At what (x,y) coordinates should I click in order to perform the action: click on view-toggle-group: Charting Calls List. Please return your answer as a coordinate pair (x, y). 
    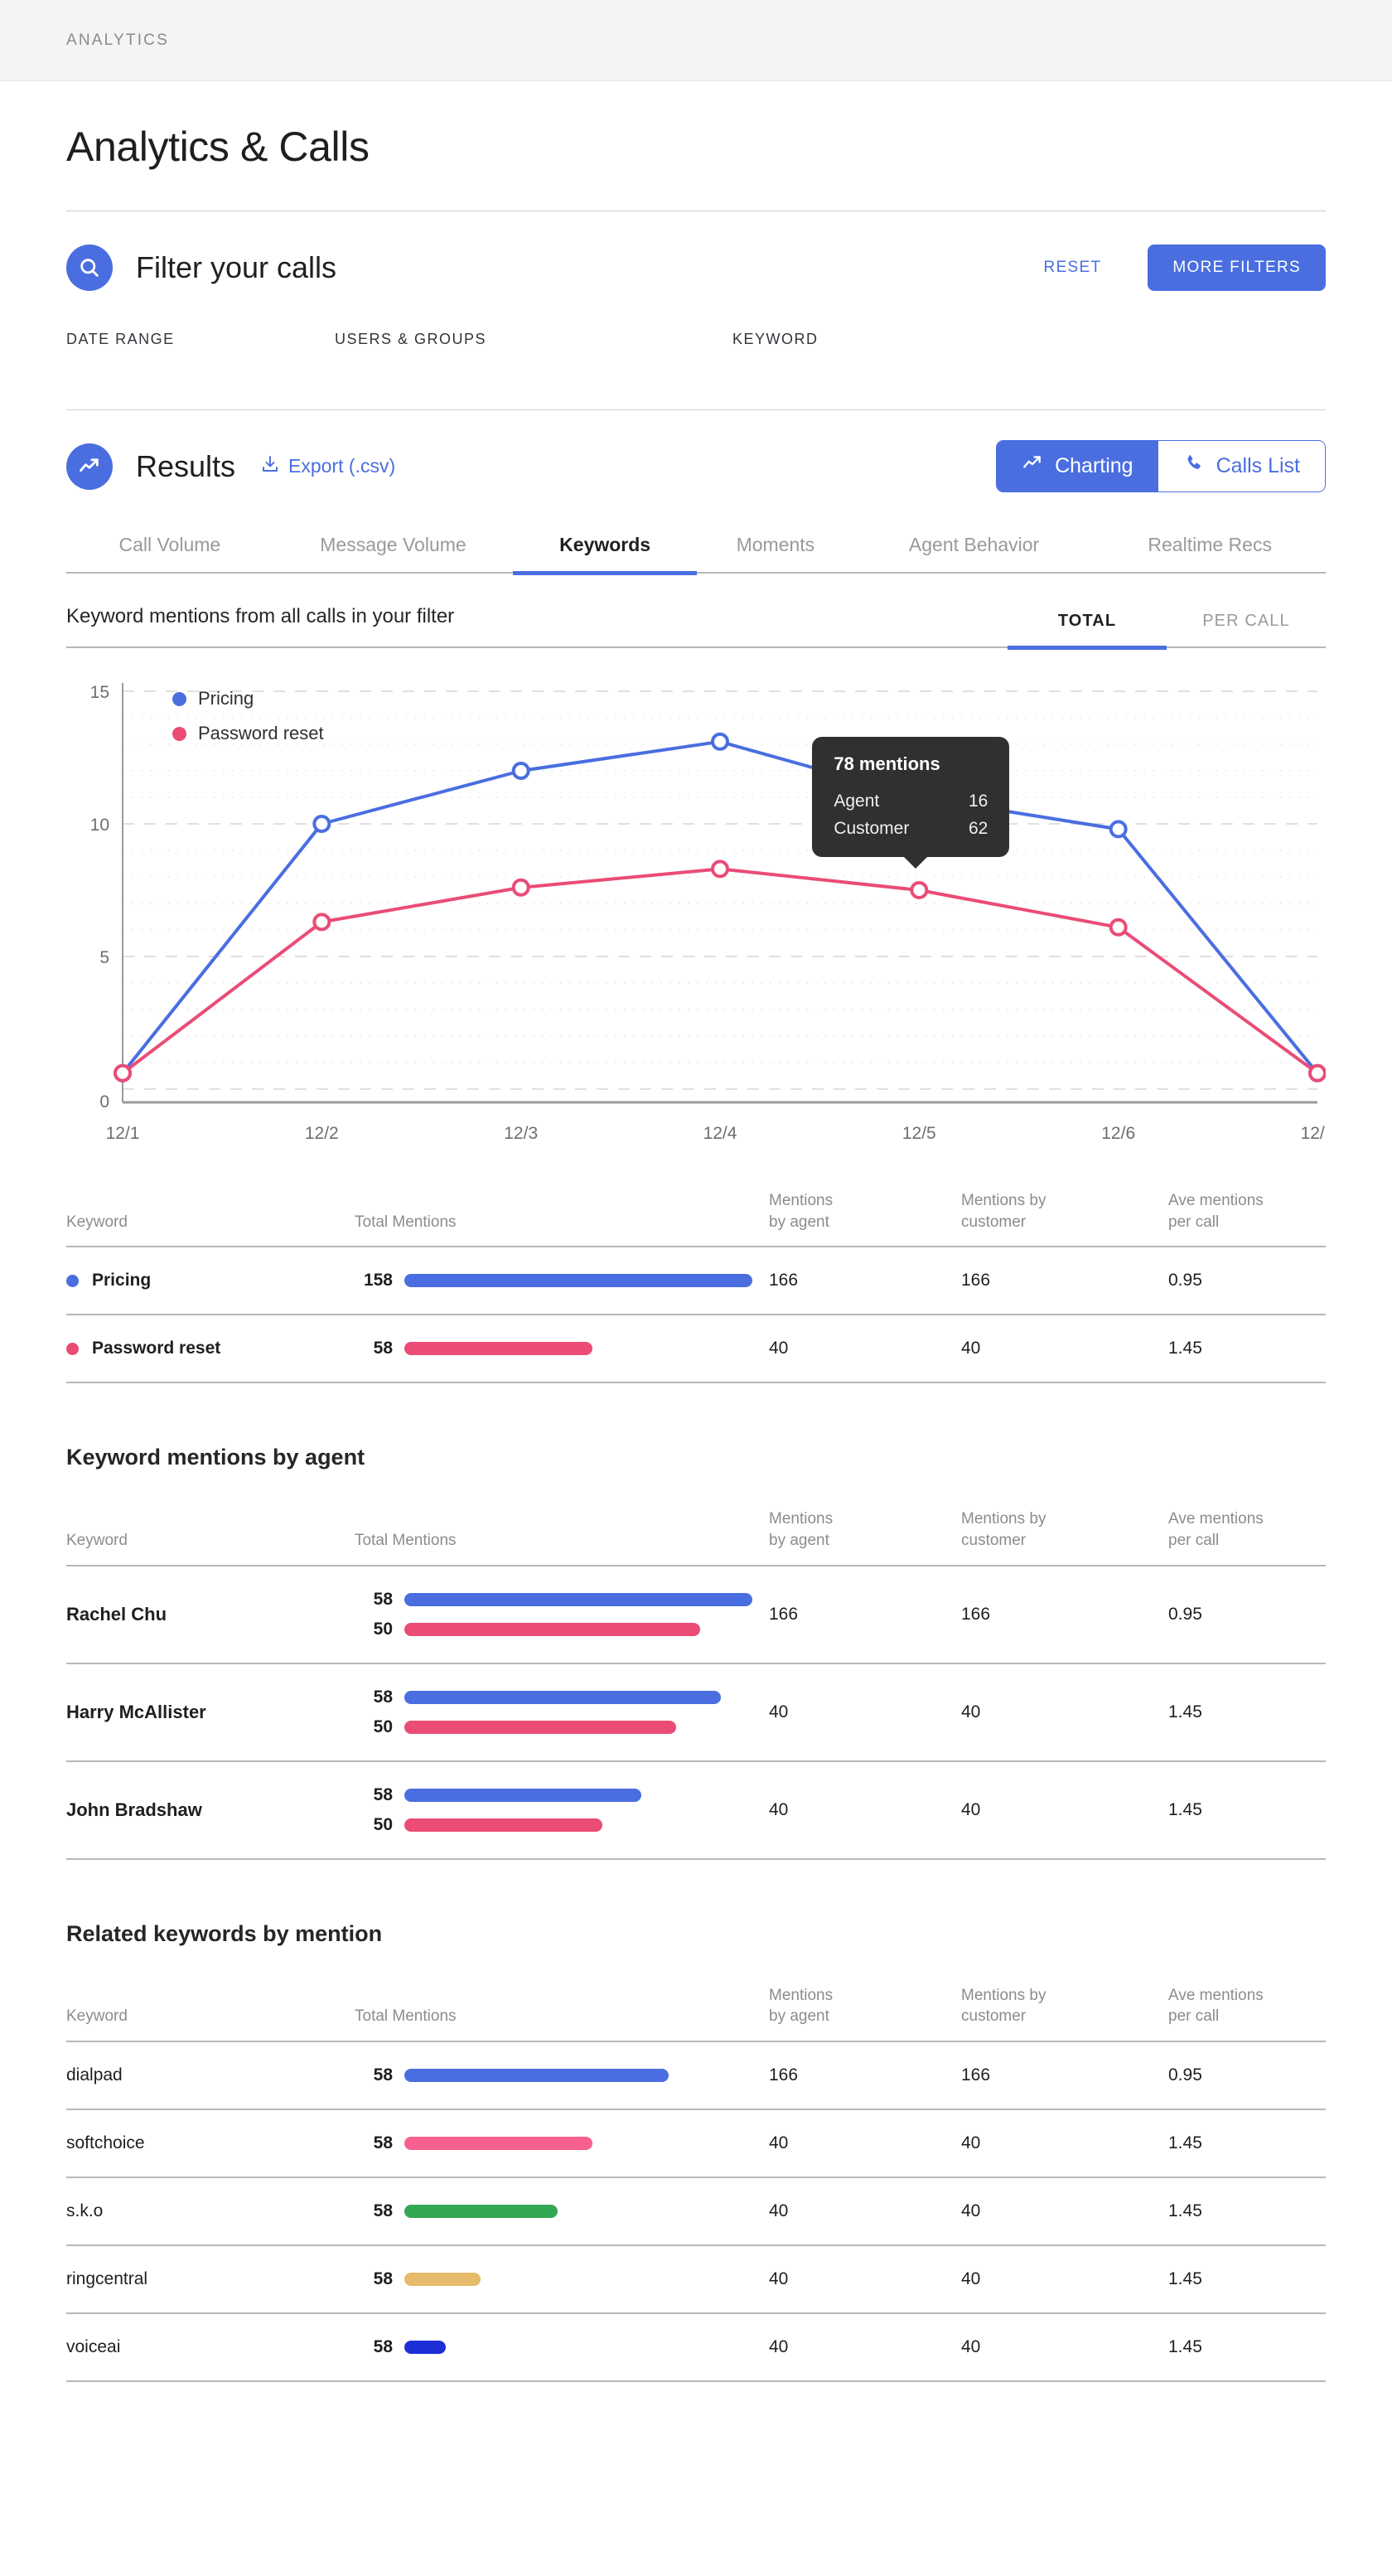
    Looking at the image, I should click on (1161, 466).